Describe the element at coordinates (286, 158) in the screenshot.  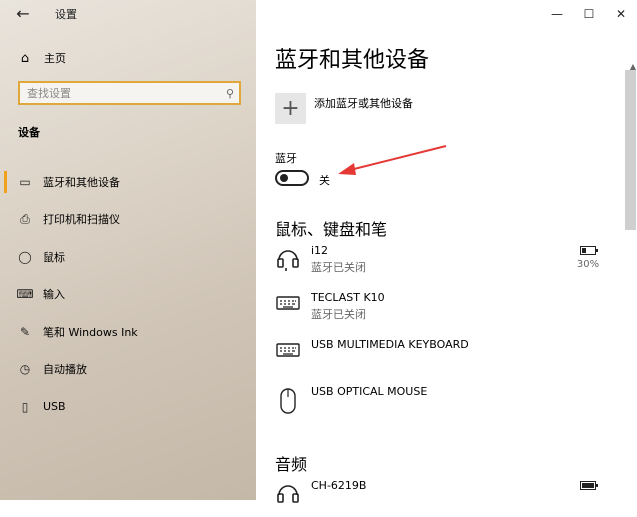
I see `bluetooth-label: 蓝牙` at that location.